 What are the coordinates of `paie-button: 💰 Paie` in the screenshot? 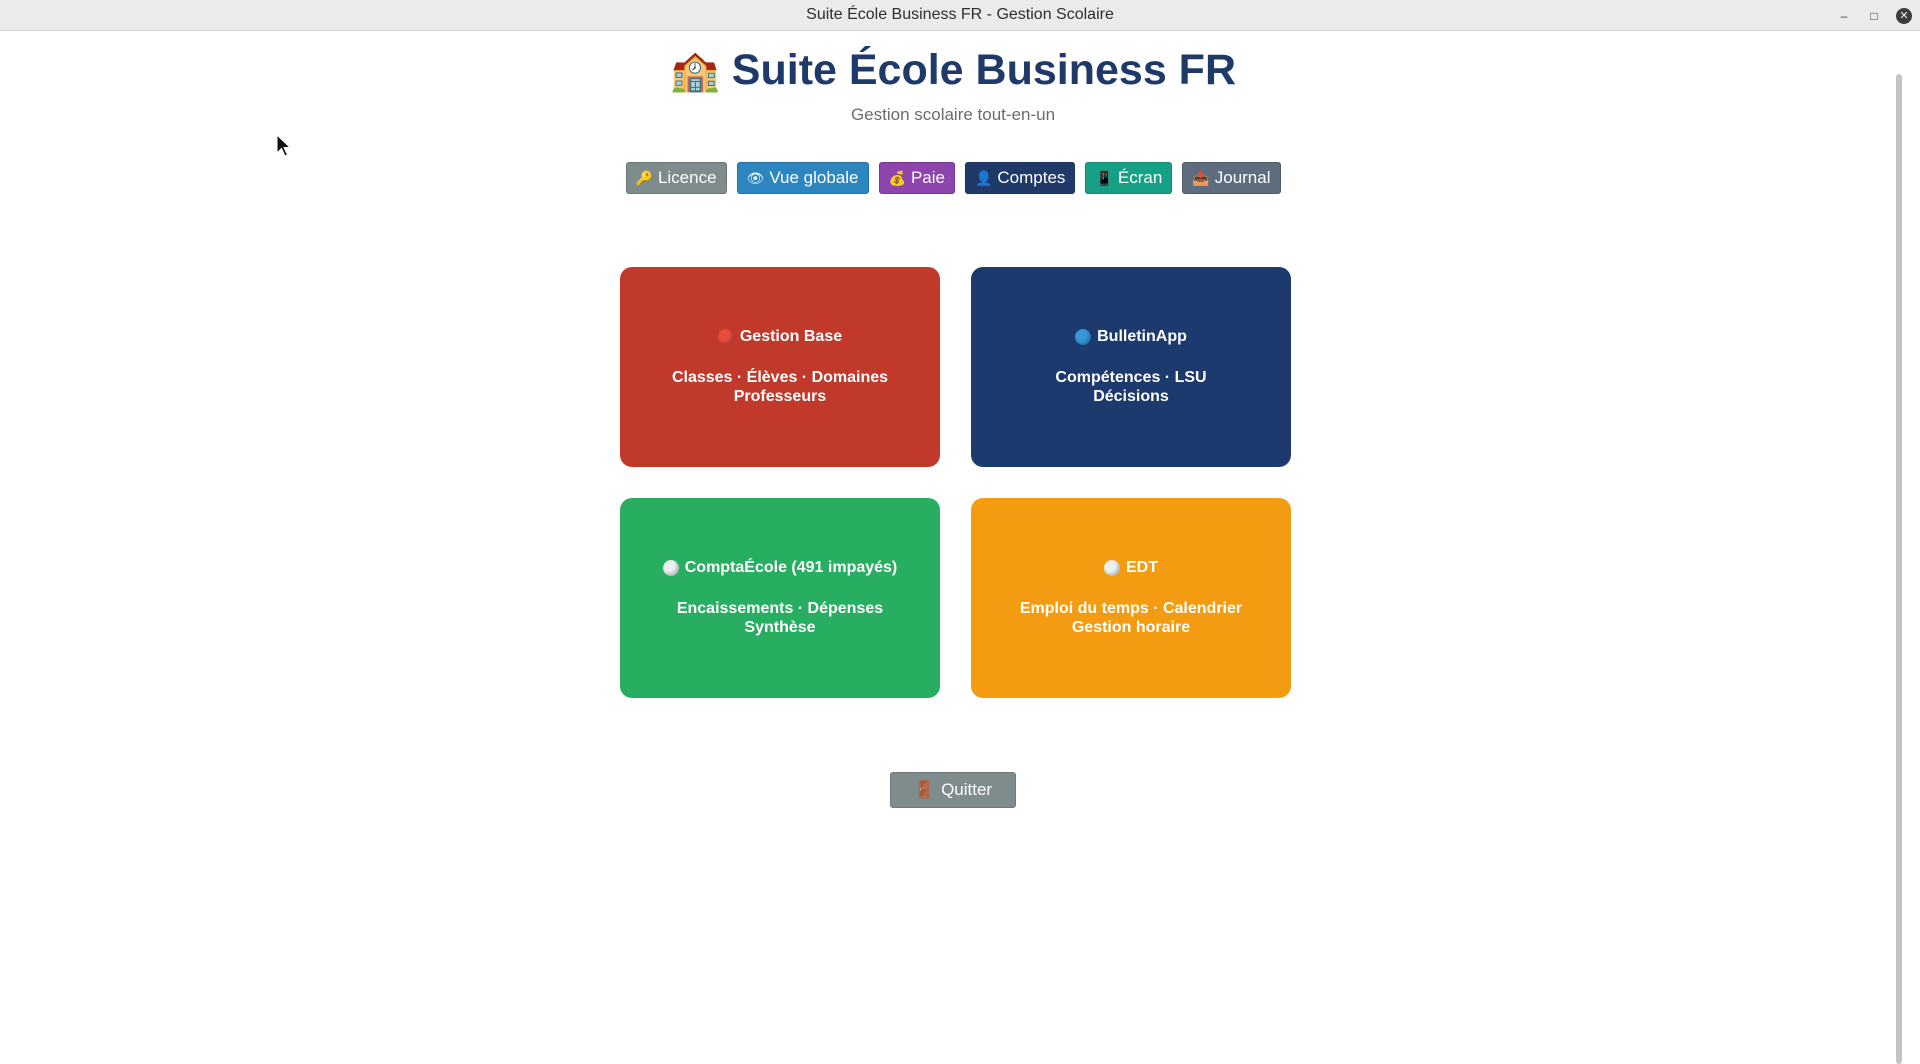 It's located at (916, 178).